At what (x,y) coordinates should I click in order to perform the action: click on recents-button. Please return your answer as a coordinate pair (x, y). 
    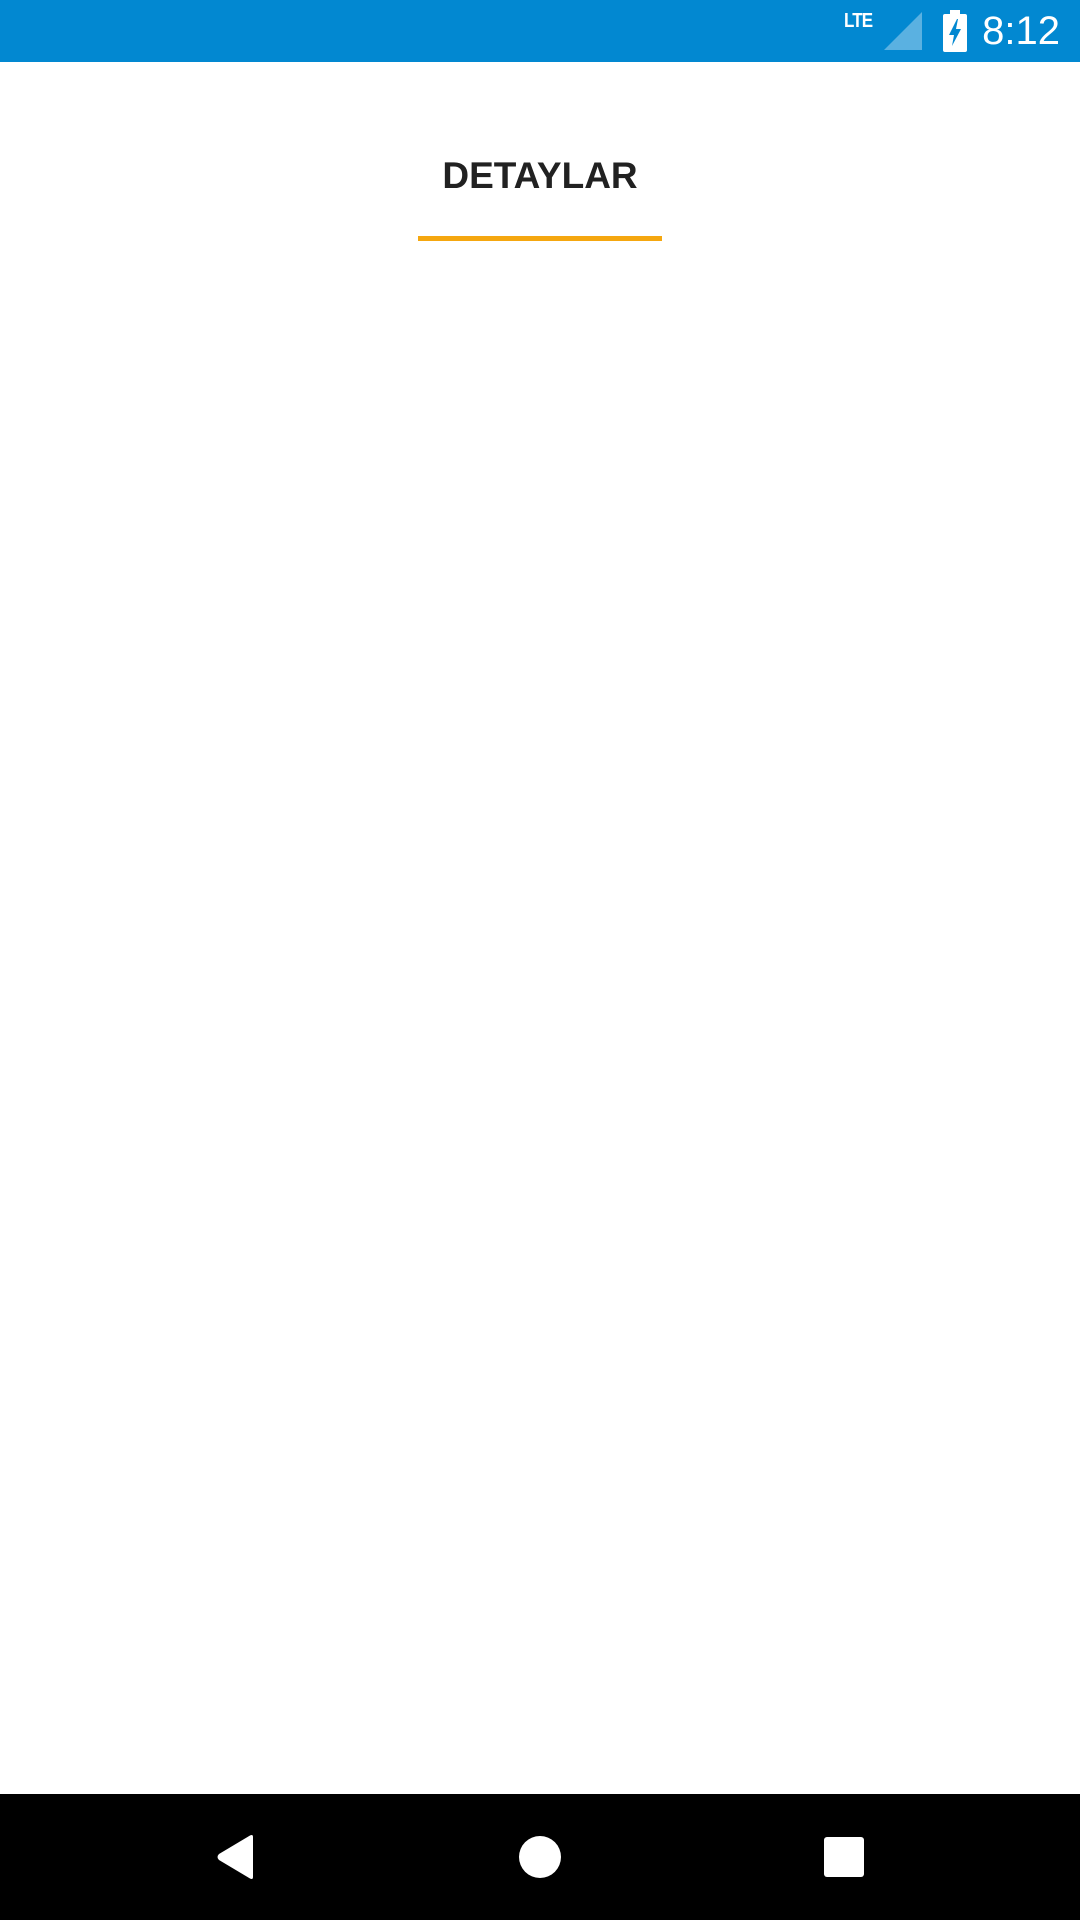
    Looking at the image, I should click on (844, 1857).